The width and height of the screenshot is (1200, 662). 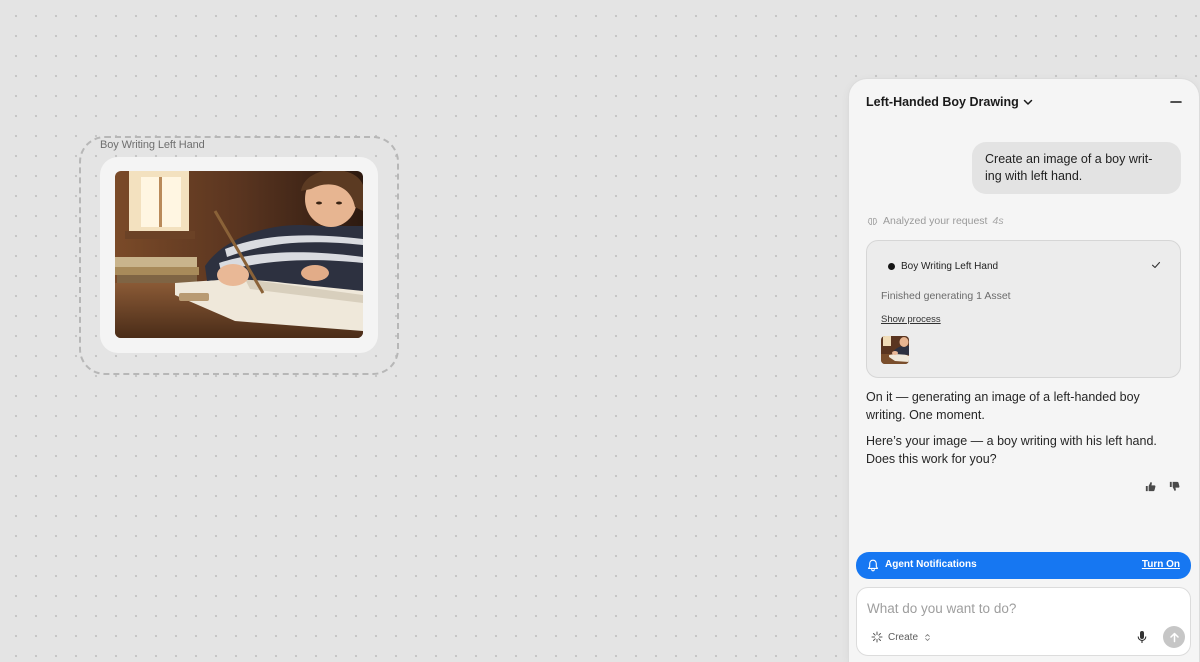 I want to click on brain-icon, so click(x=872, y=221).